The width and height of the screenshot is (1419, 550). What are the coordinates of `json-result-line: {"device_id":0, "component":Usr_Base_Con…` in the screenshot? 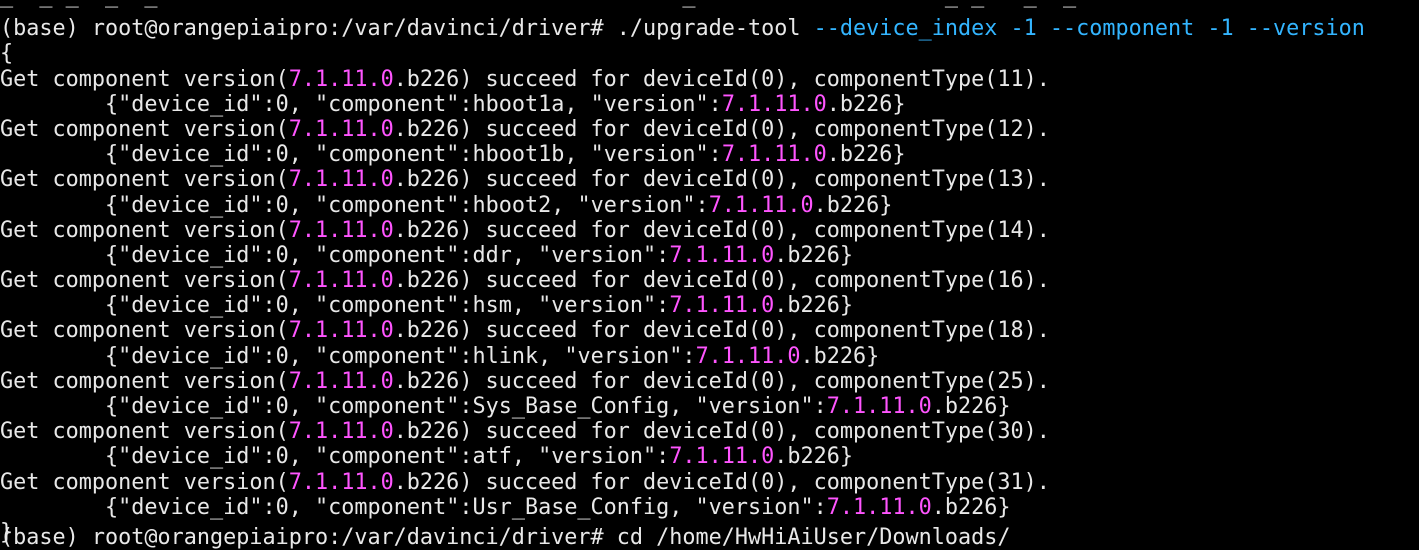 It's located at (709, 507).